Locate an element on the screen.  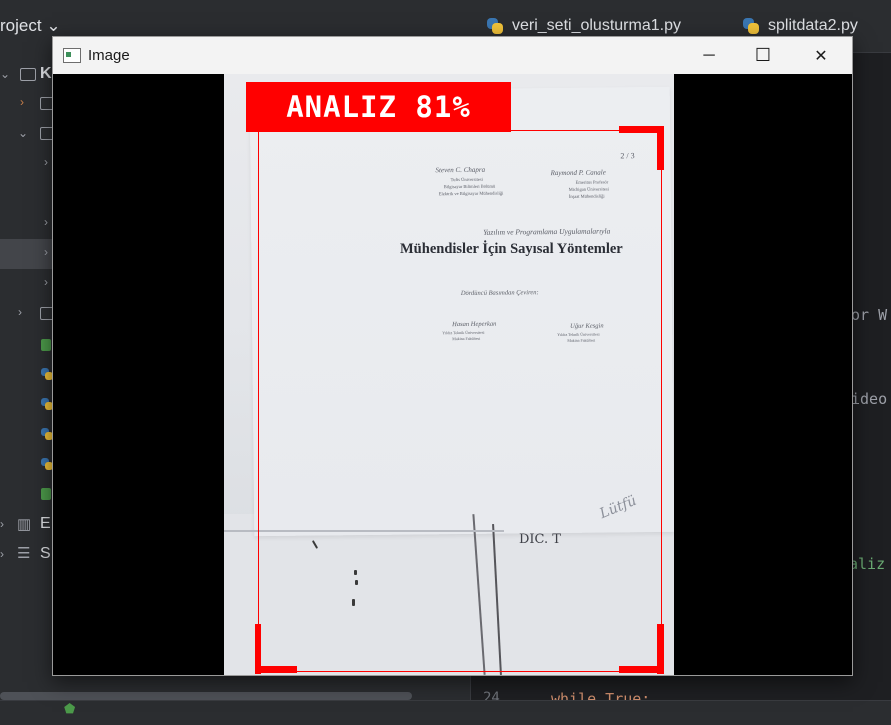
scratches-label: S is located at coordinates (45, 554).